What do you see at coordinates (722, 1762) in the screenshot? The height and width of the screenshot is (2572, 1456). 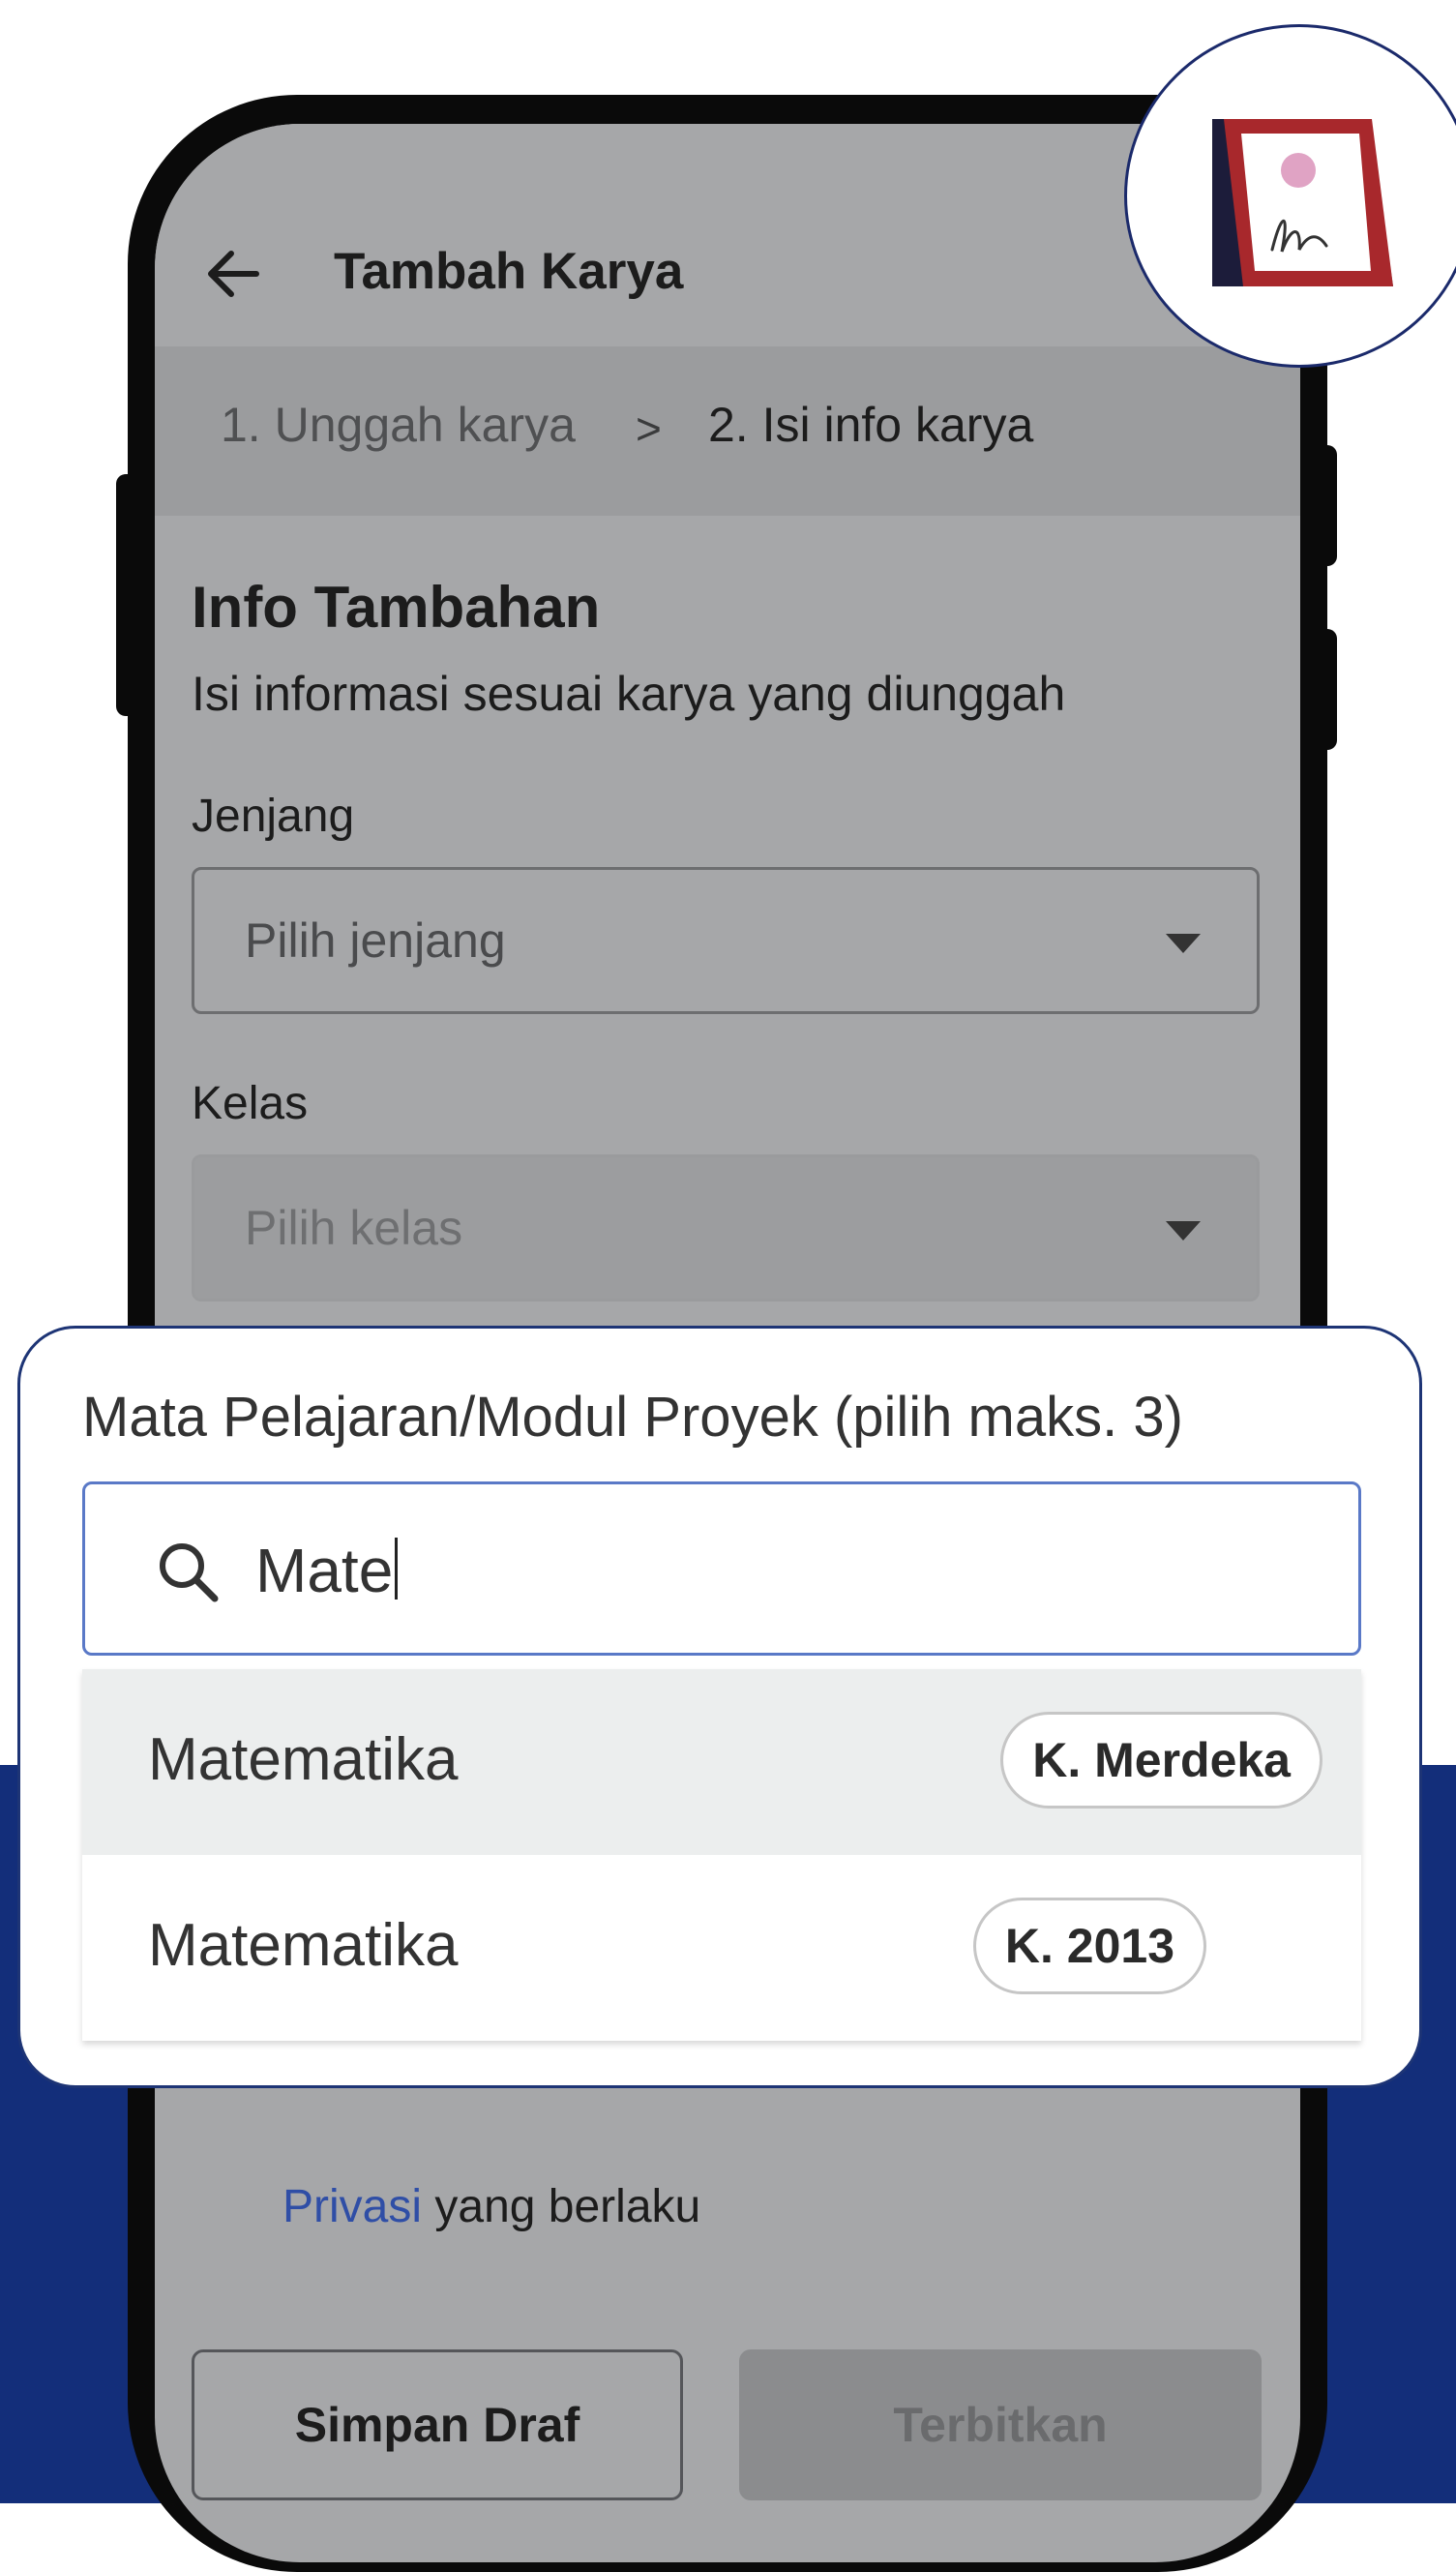 I see `subject-option: Matematika K. Merdeka` at bounding box center [722, 1762].